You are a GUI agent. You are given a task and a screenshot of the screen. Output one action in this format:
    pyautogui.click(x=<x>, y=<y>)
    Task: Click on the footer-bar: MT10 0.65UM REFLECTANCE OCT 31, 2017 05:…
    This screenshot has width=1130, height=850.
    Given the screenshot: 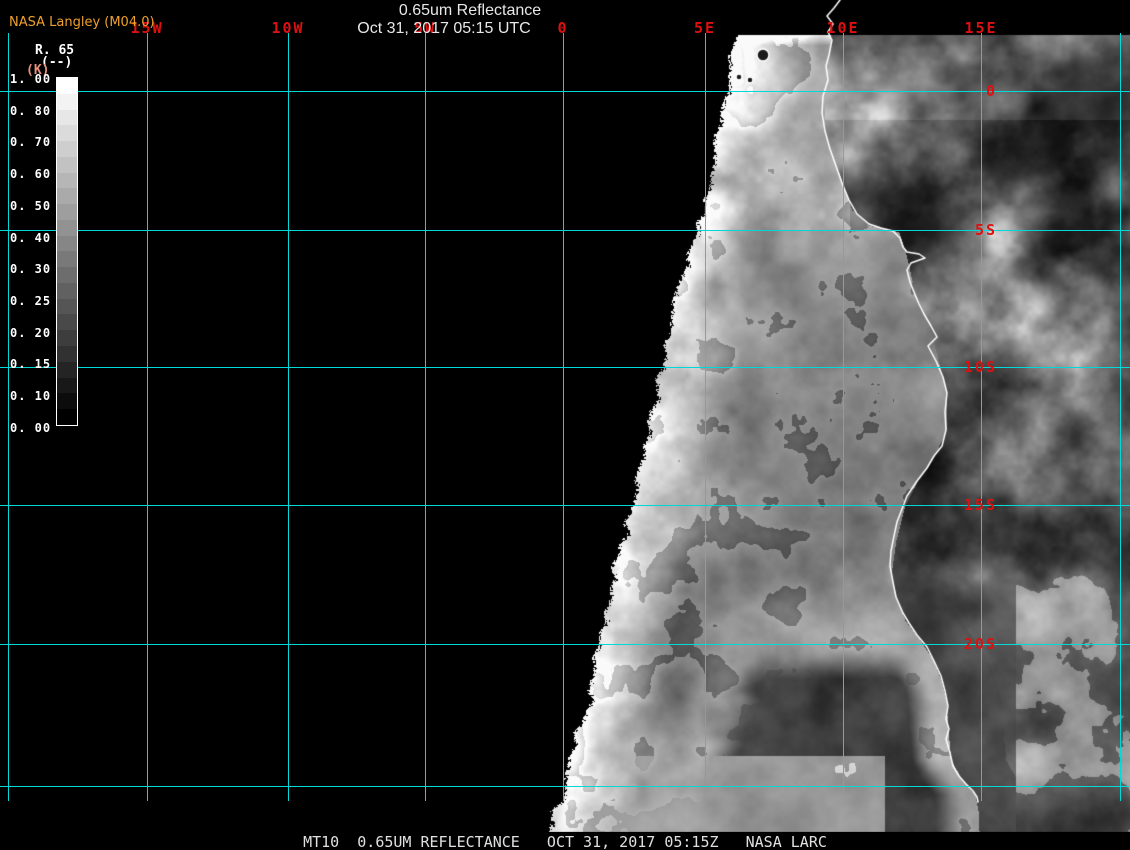 What is the action you would take?
    pyautogui.click(x=565, y=841)
    